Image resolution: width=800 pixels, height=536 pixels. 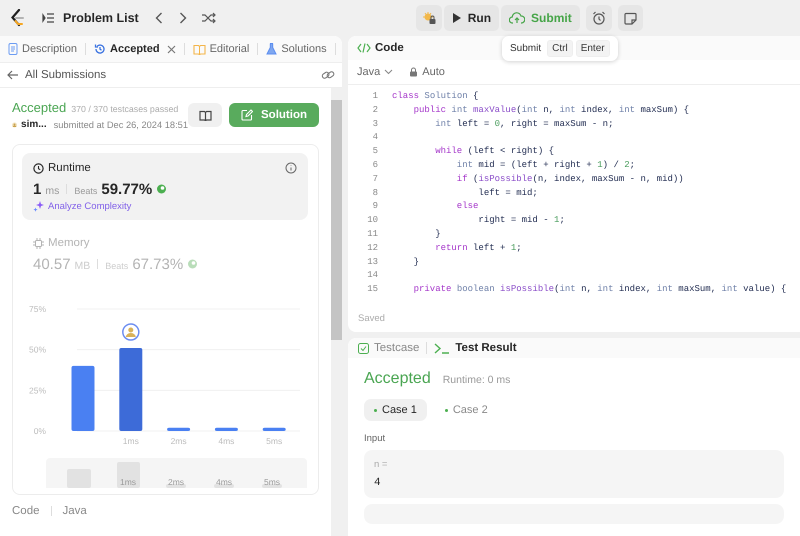 What do you see at coordinates (158, 264) in the screenshot?
I see `beats-percent: 67.73%` at bounding box center [158, 264].